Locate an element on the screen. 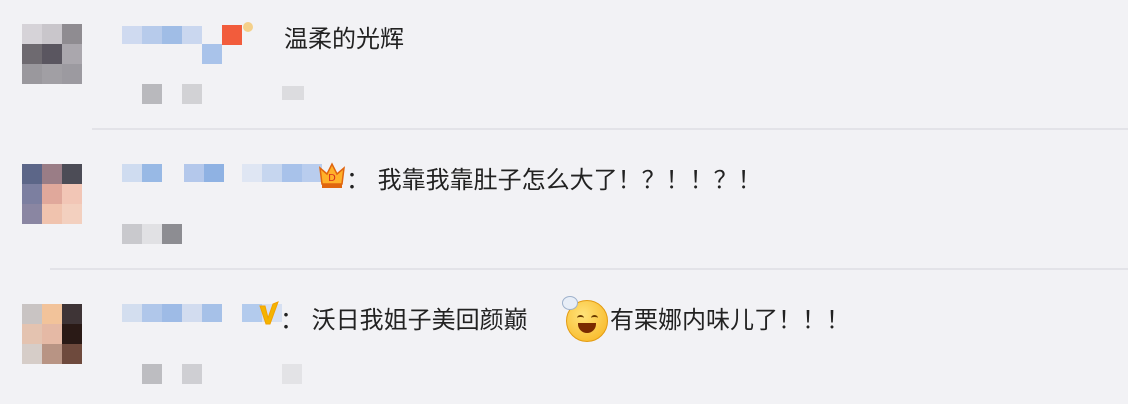 This screenshot has height=404, width=1128. username-mosaic is located at coordinates (212, 54).